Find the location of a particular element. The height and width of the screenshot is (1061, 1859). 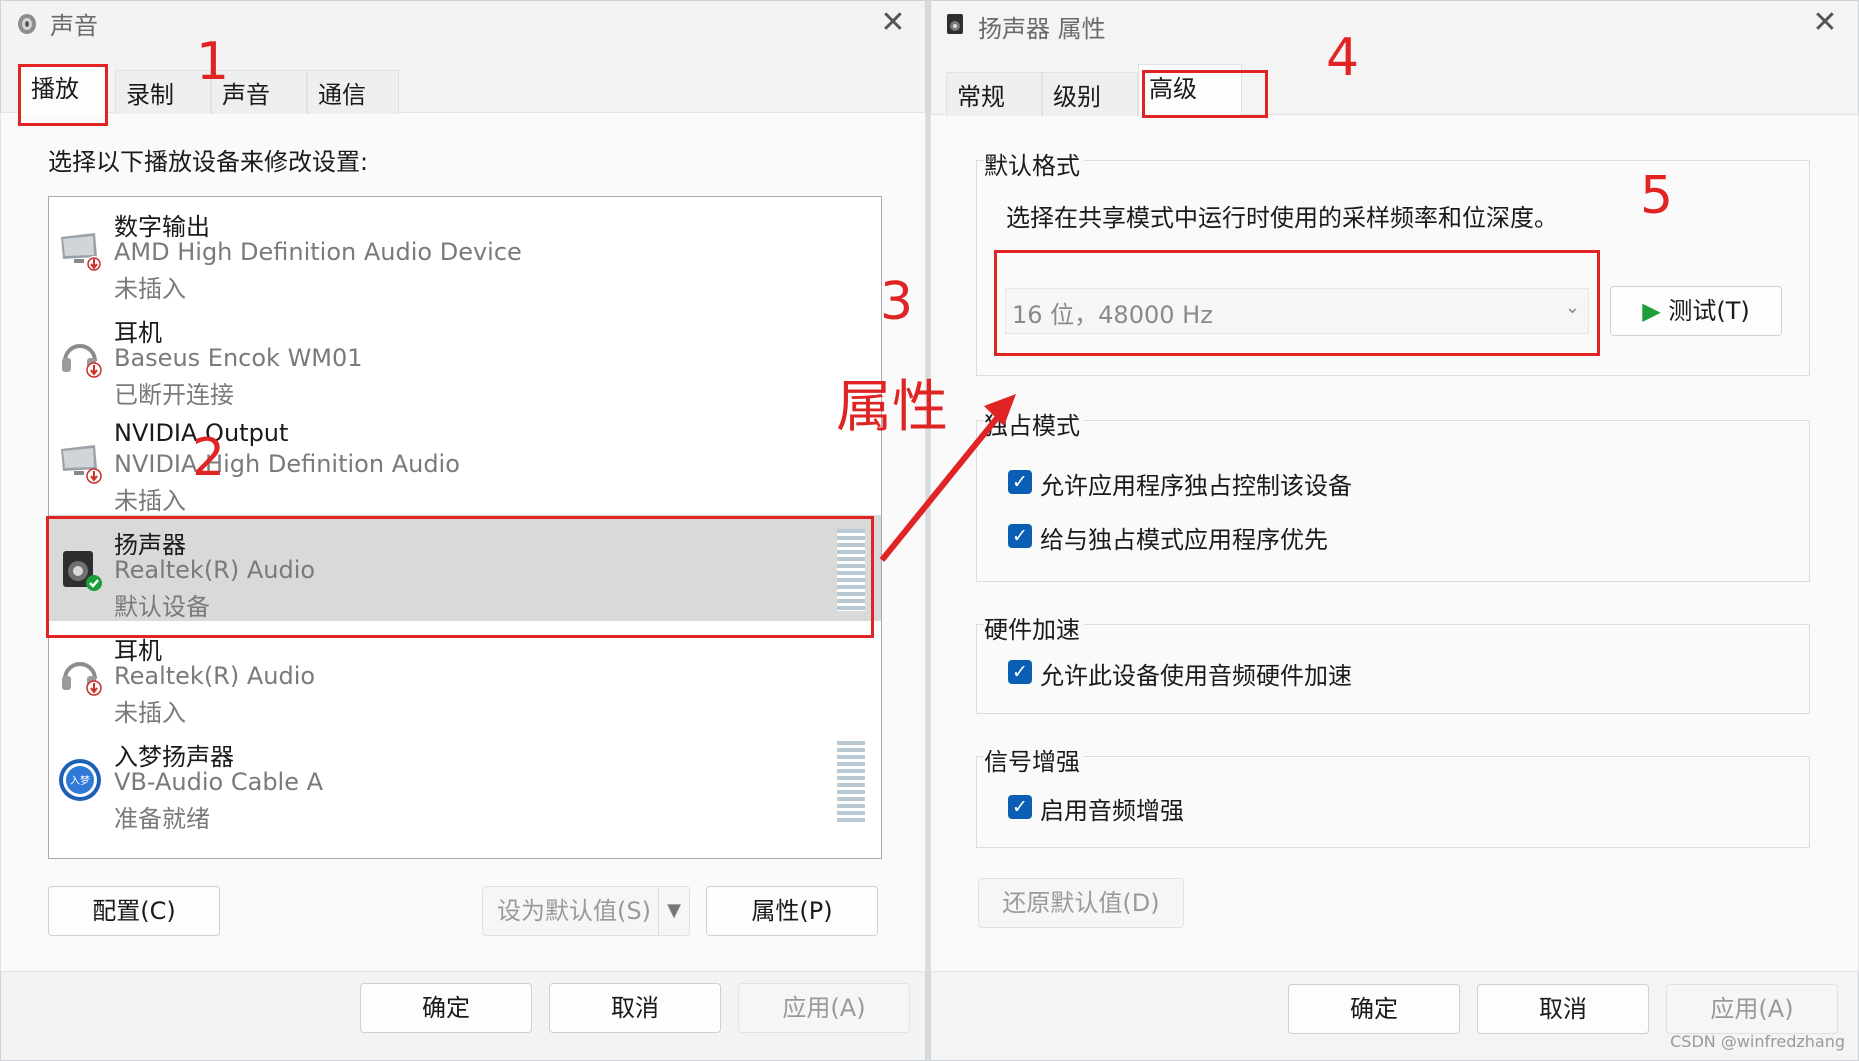

annotation-number-3: 3 is located at coordinates (897, 302).